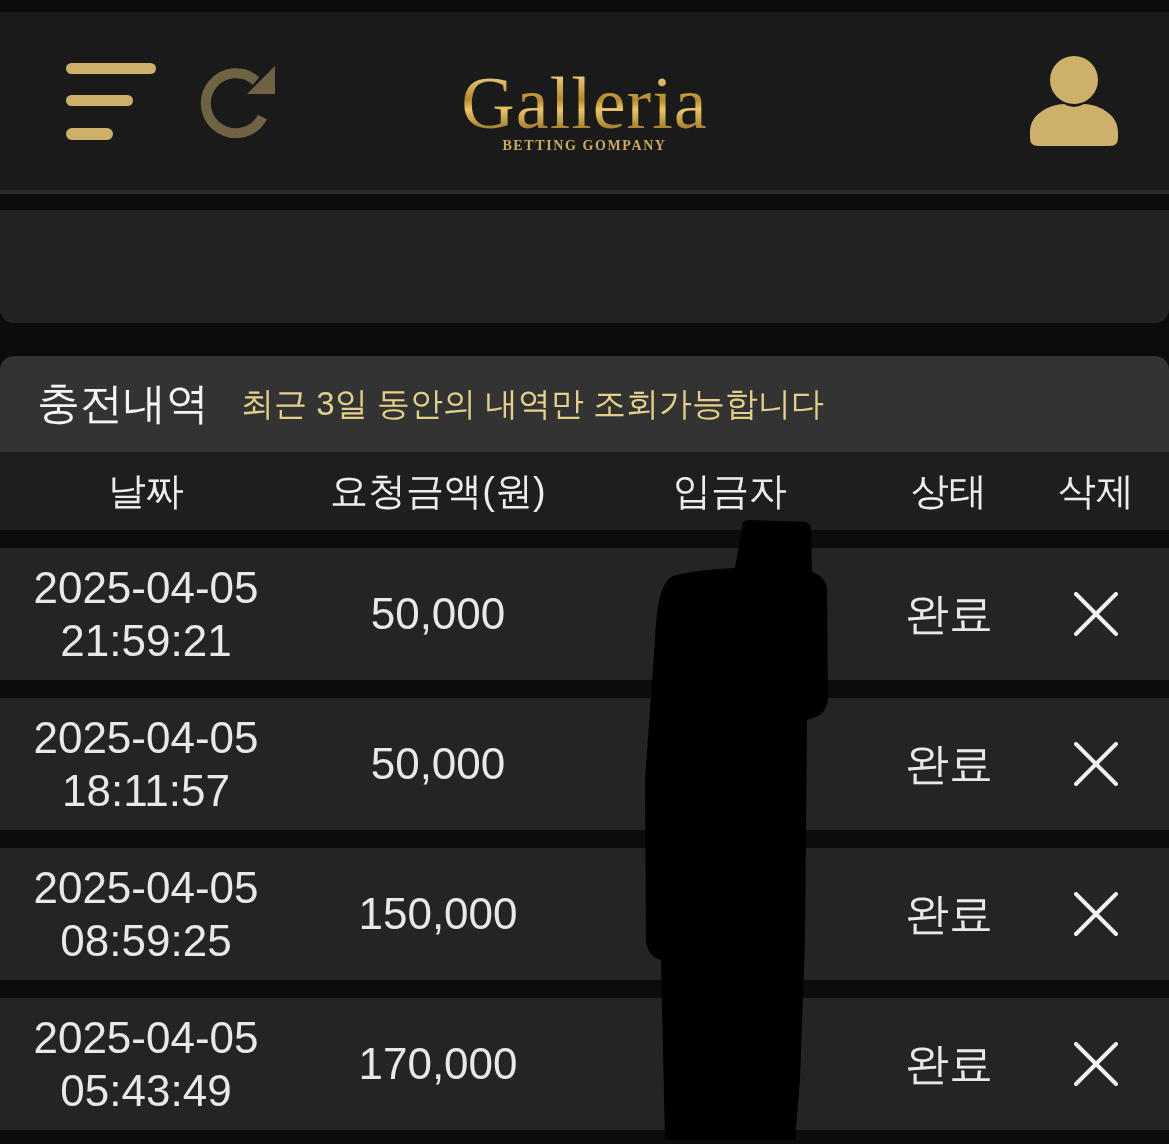 Image resolution: width=1169 pixels, height=1144 pixels. Describe the element at coordinates (533, 403) in the screenshot. I see `notice-text: 최근 3일 동안의 내역만 조회가능합니다` at that location.